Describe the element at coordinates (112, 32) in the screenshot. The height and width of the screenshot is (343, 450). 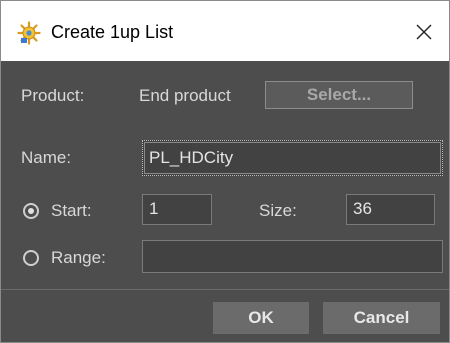
I see `window-title: Create 1up List` at that location.